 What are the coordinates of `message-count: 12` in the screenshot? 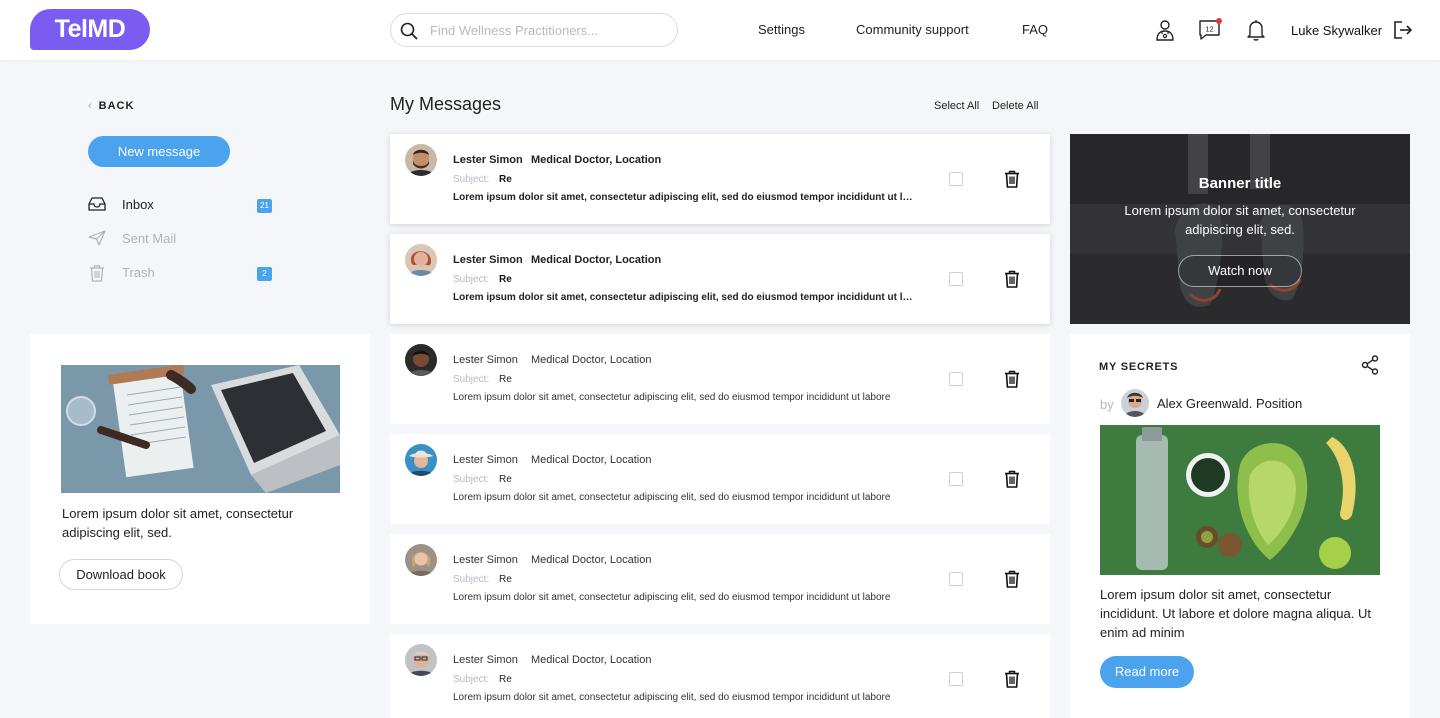 It's located at (1209, 29).